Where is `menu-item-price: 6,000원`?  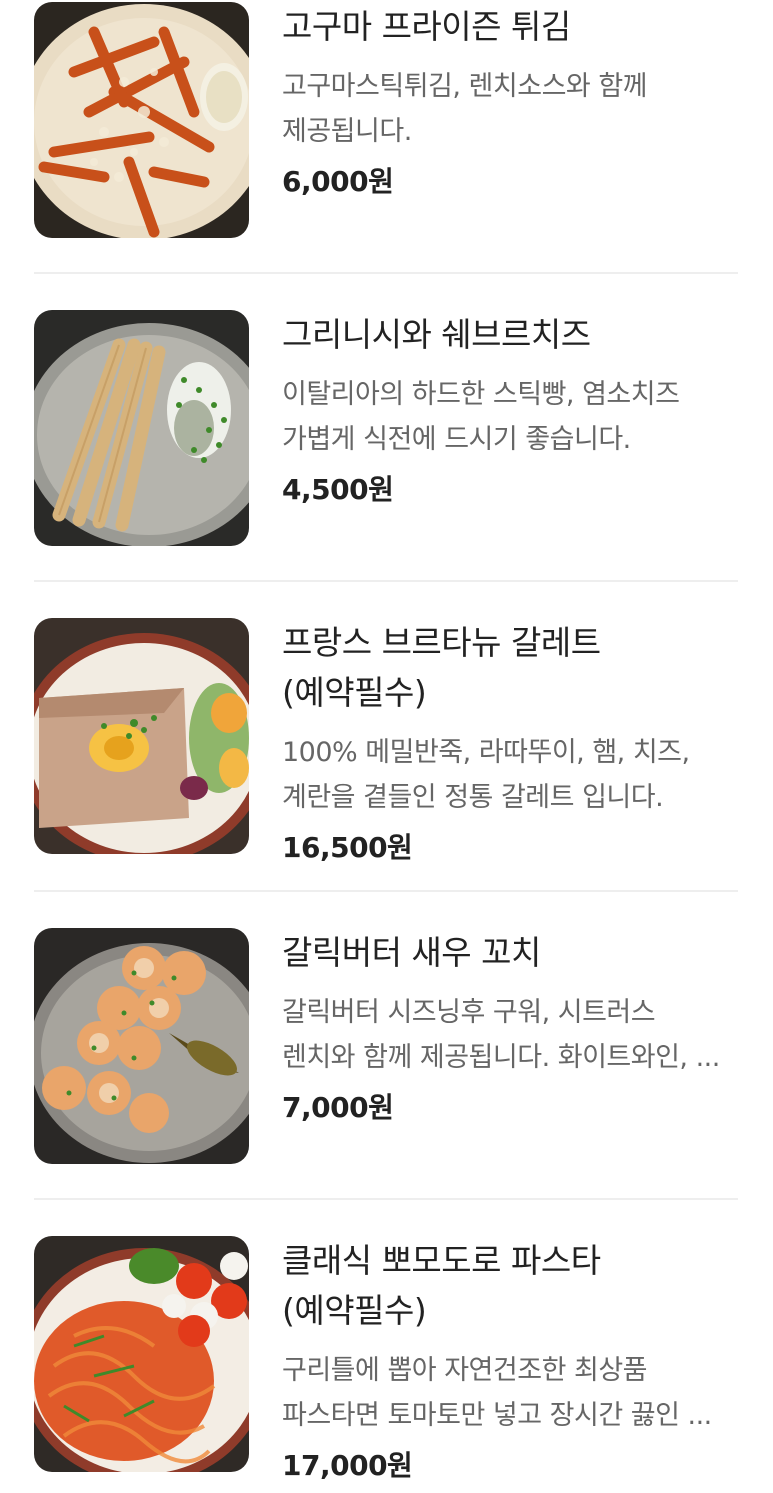 menu-item-price: 6,000원 is located at coordinates (338, 181).